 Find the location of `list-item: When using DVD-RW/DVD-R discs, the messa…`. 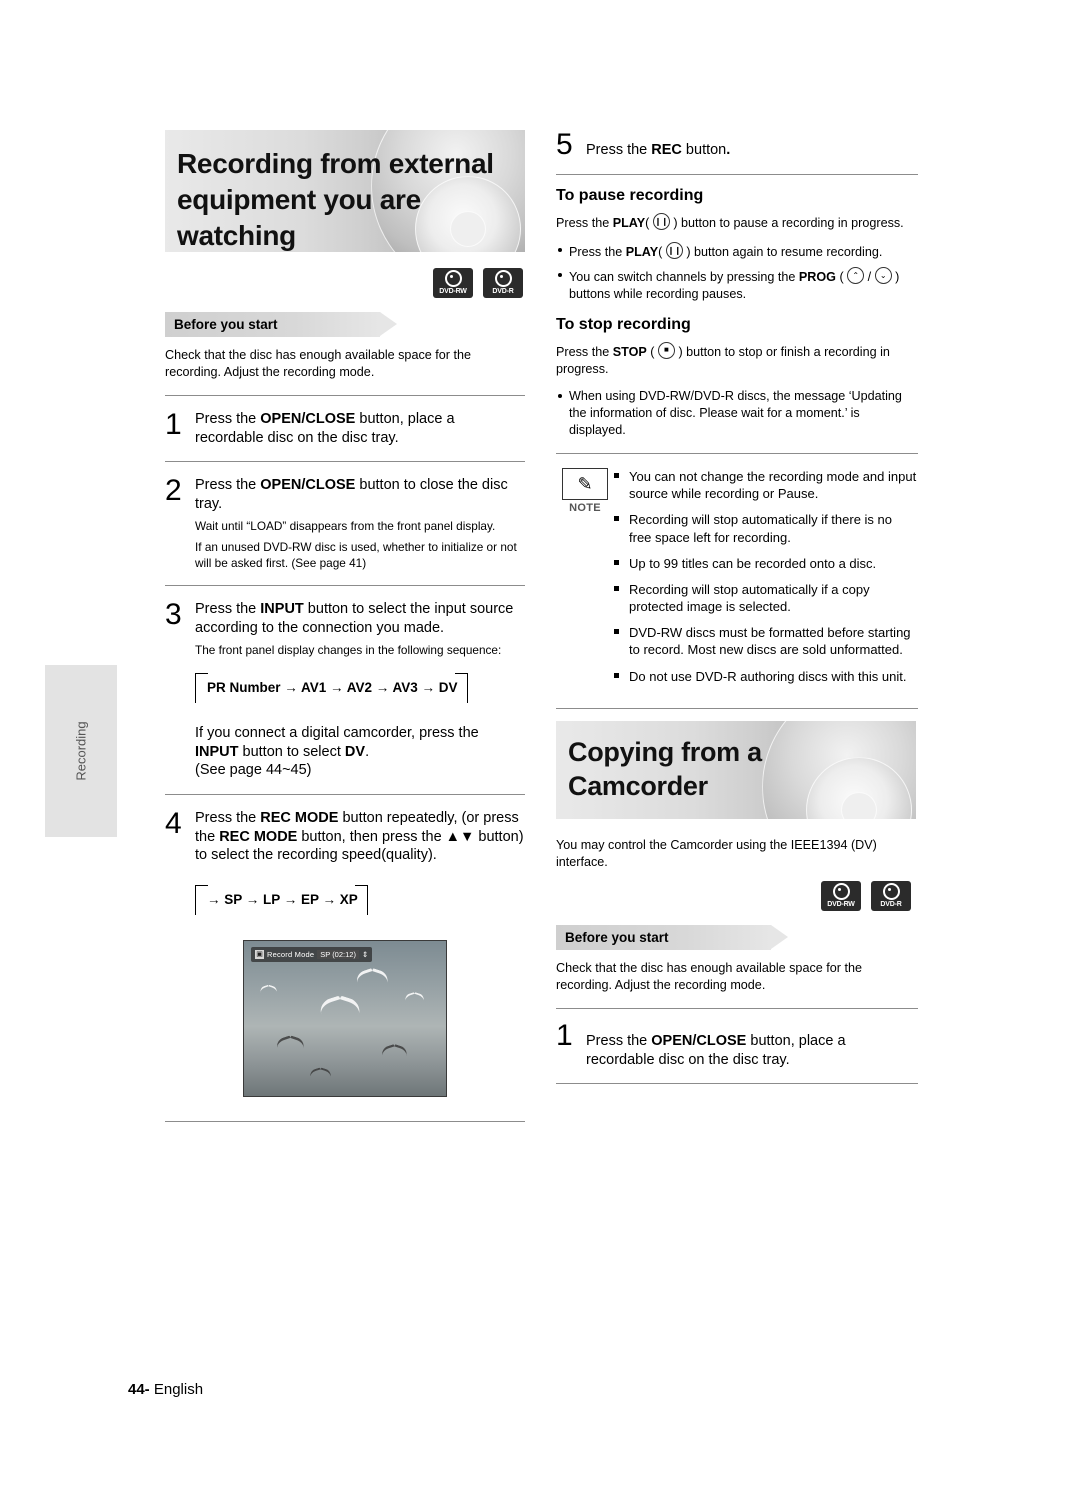

list-item: When using DVD-RW/DVD-R discs, the messa… is located at coordinates (737, 413).